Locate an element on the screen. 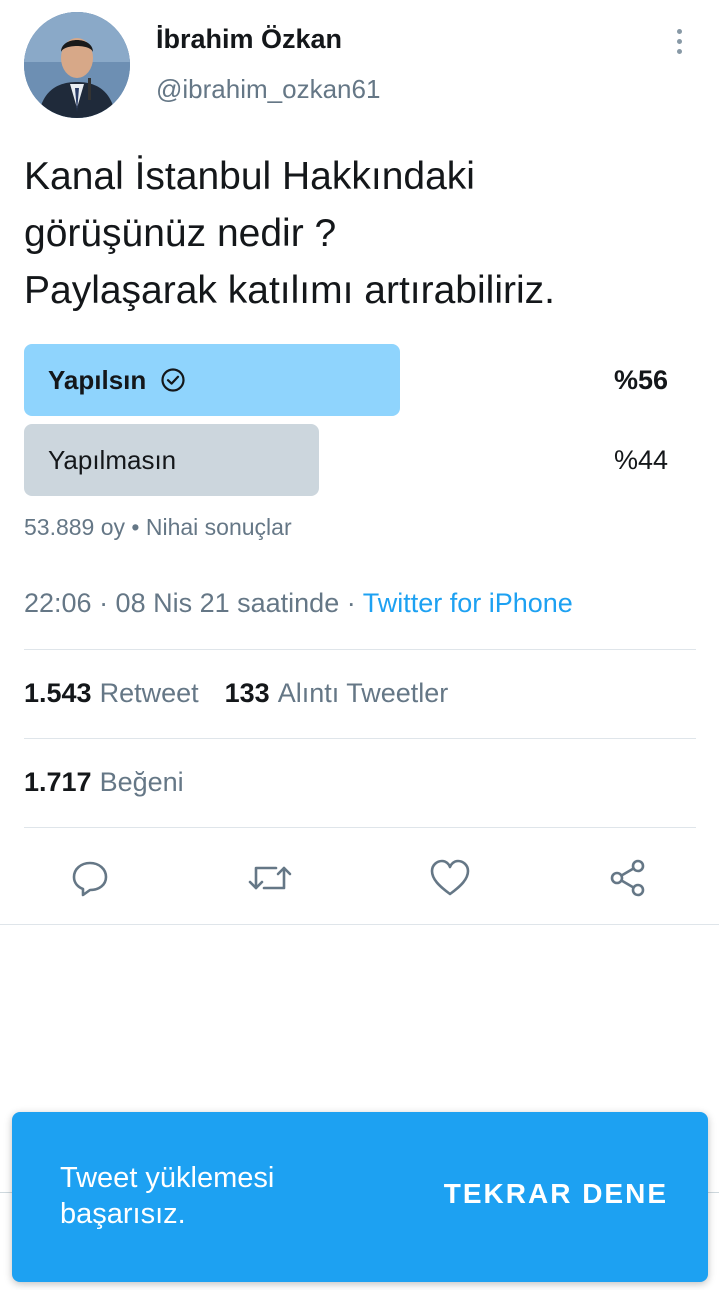 Image resolution: width=719 pixels, height=1290 pixels. poll-percent: %44 is located at coordinates (640, 460).